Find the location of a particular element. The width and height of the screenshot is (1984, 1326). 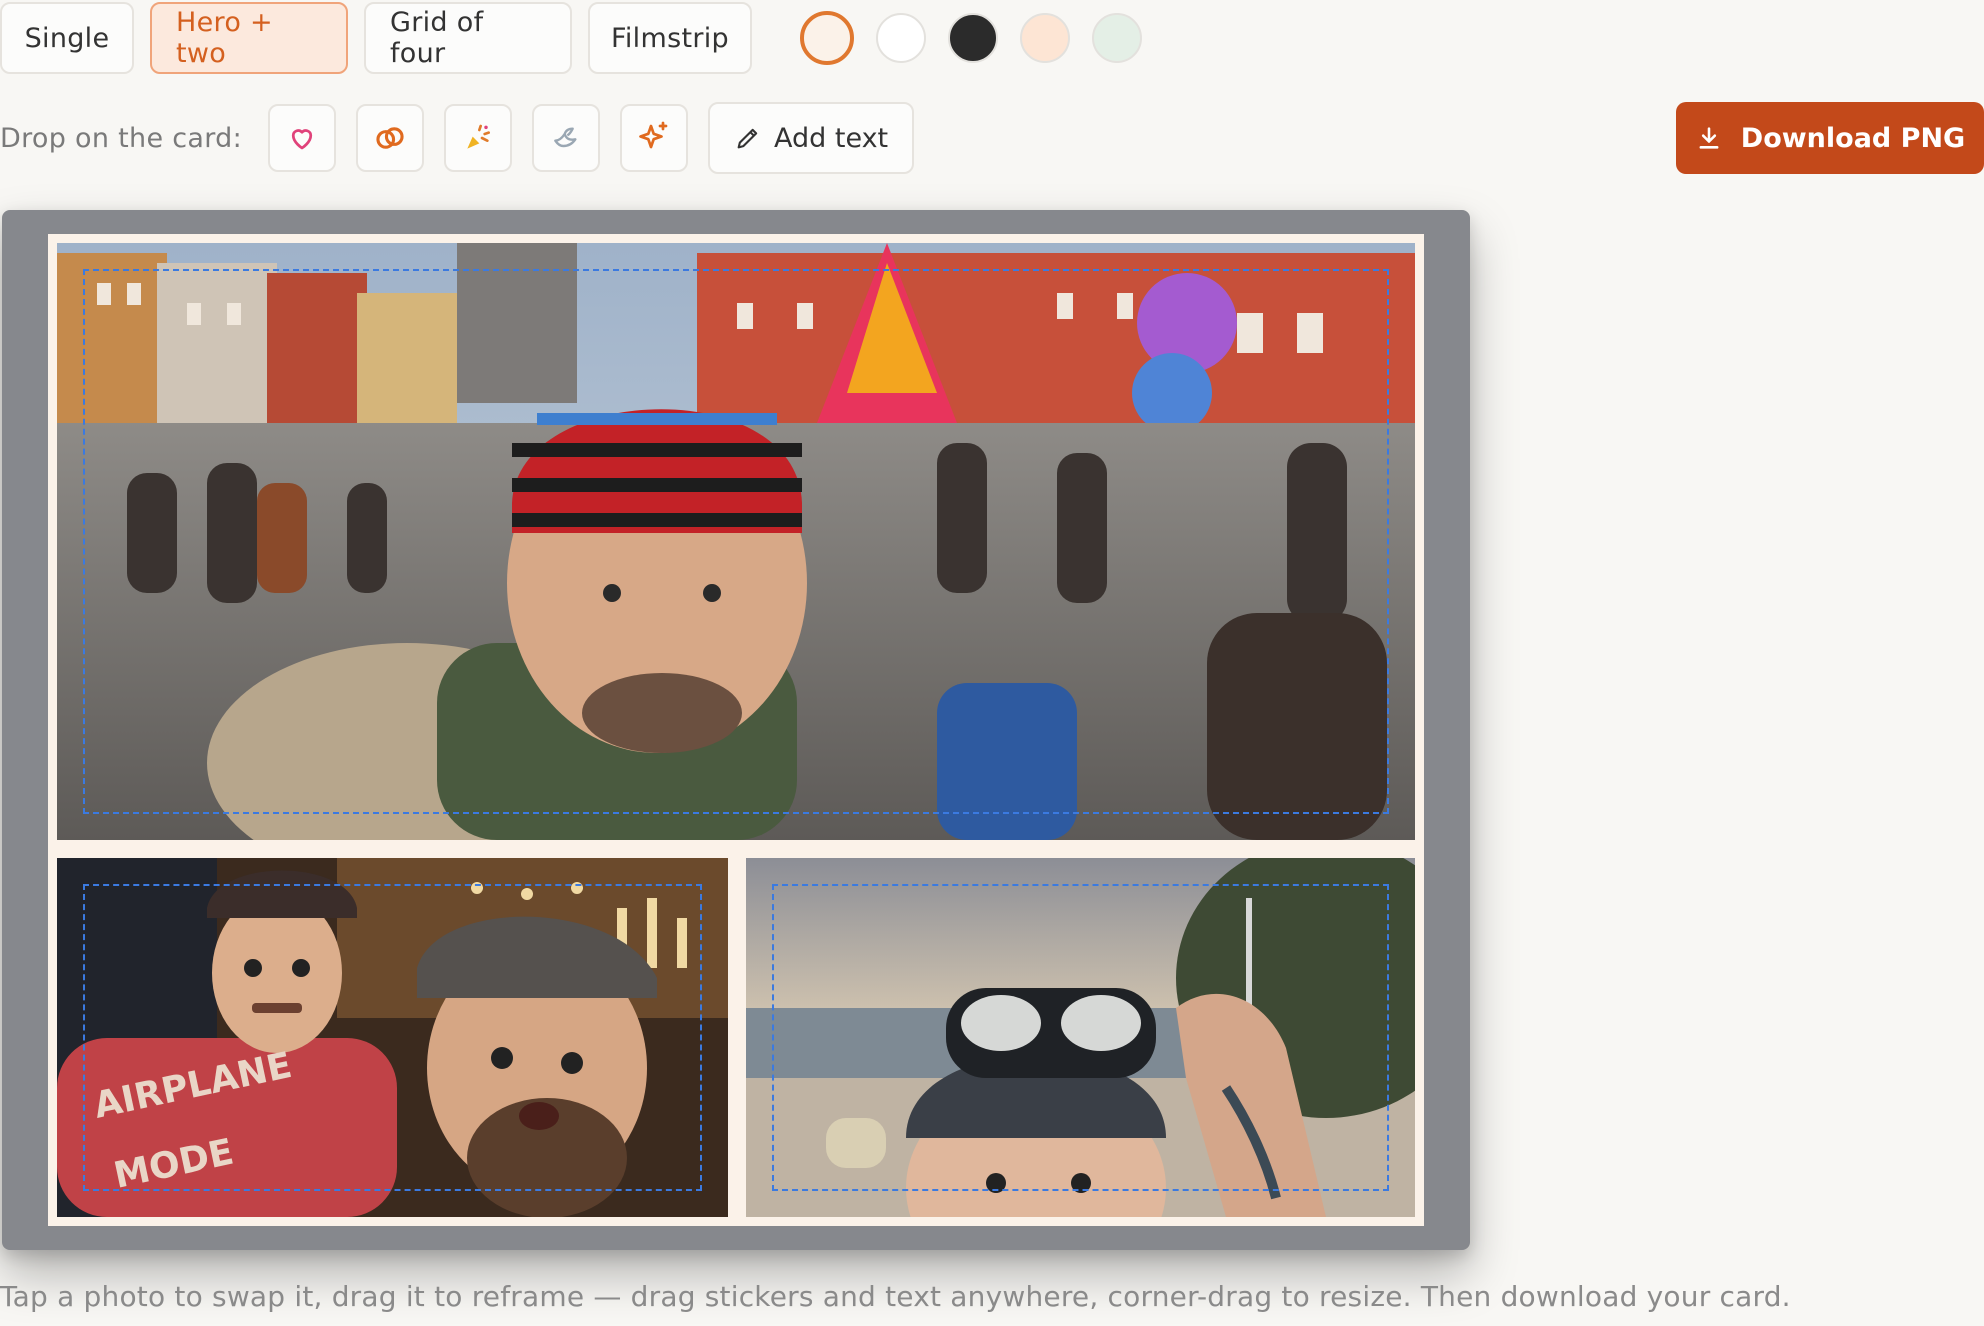

bottom-left-photo-image: AIRPLANE MODE is located at coordinates (392, 1037).